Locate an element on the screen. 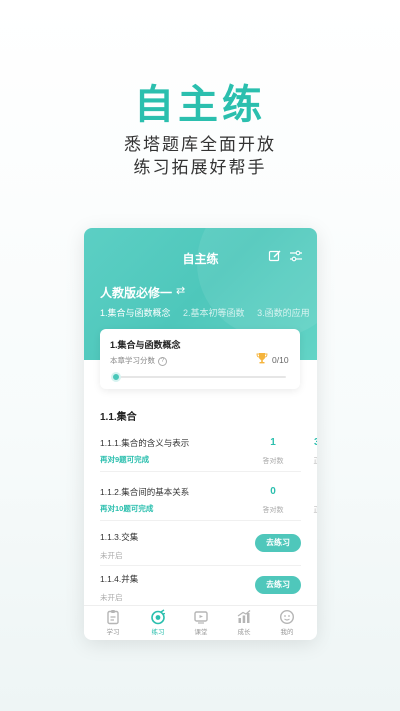  tab-profile-label: 我的 is located at coordinates (287, 632).